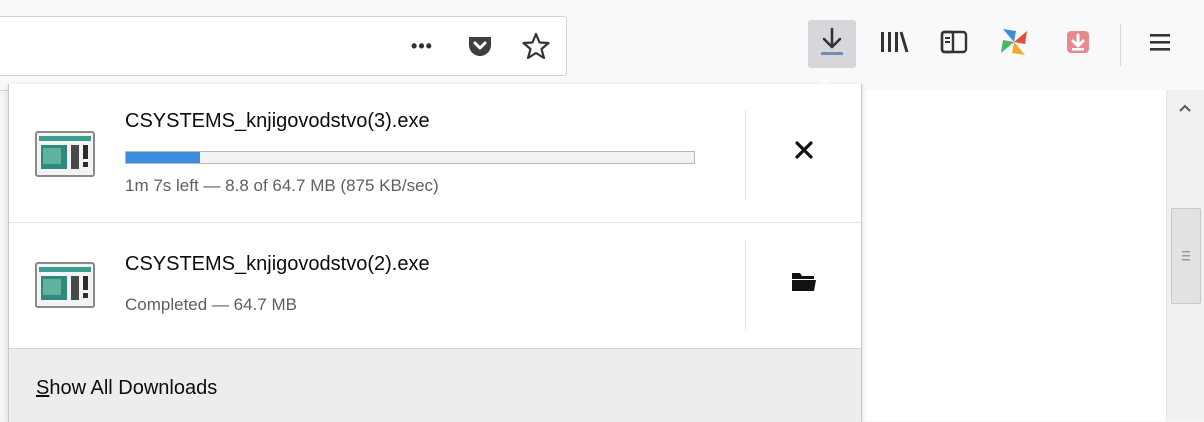  I want to click on sidebar-icon, so click(954, 44).